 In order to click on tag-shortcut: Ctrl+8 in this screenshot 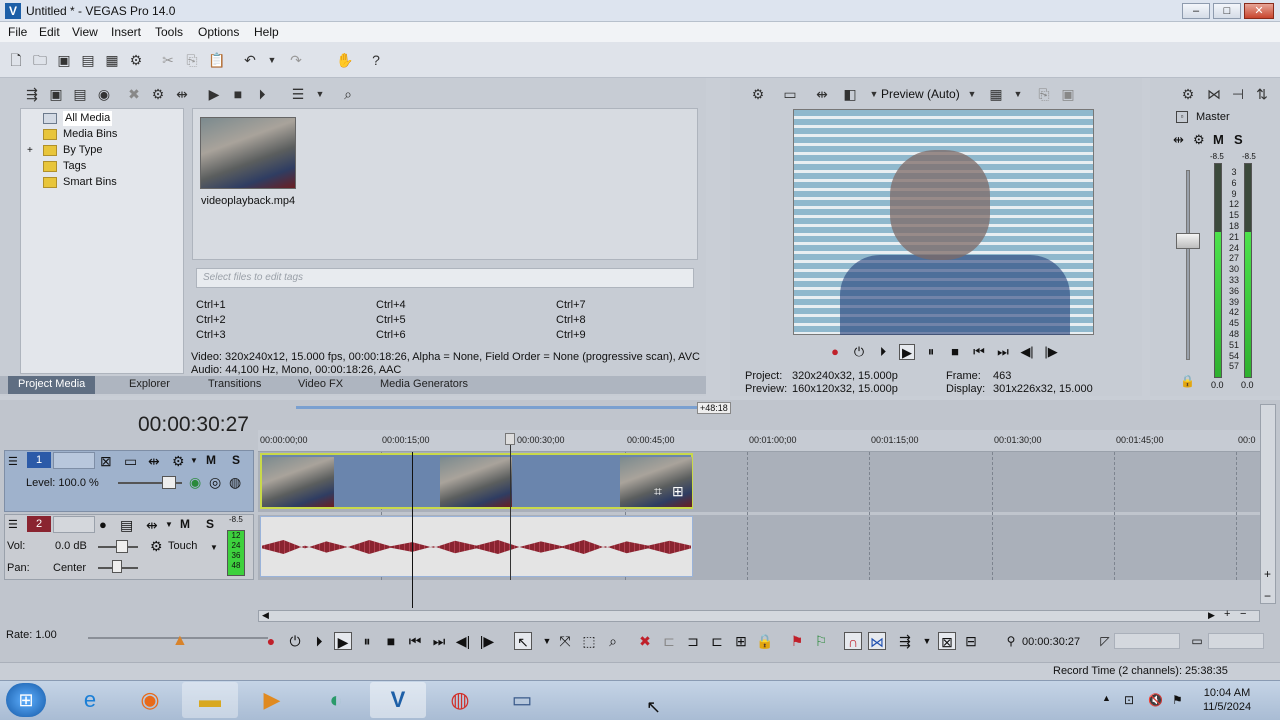, I will do `click(571, 320)`.